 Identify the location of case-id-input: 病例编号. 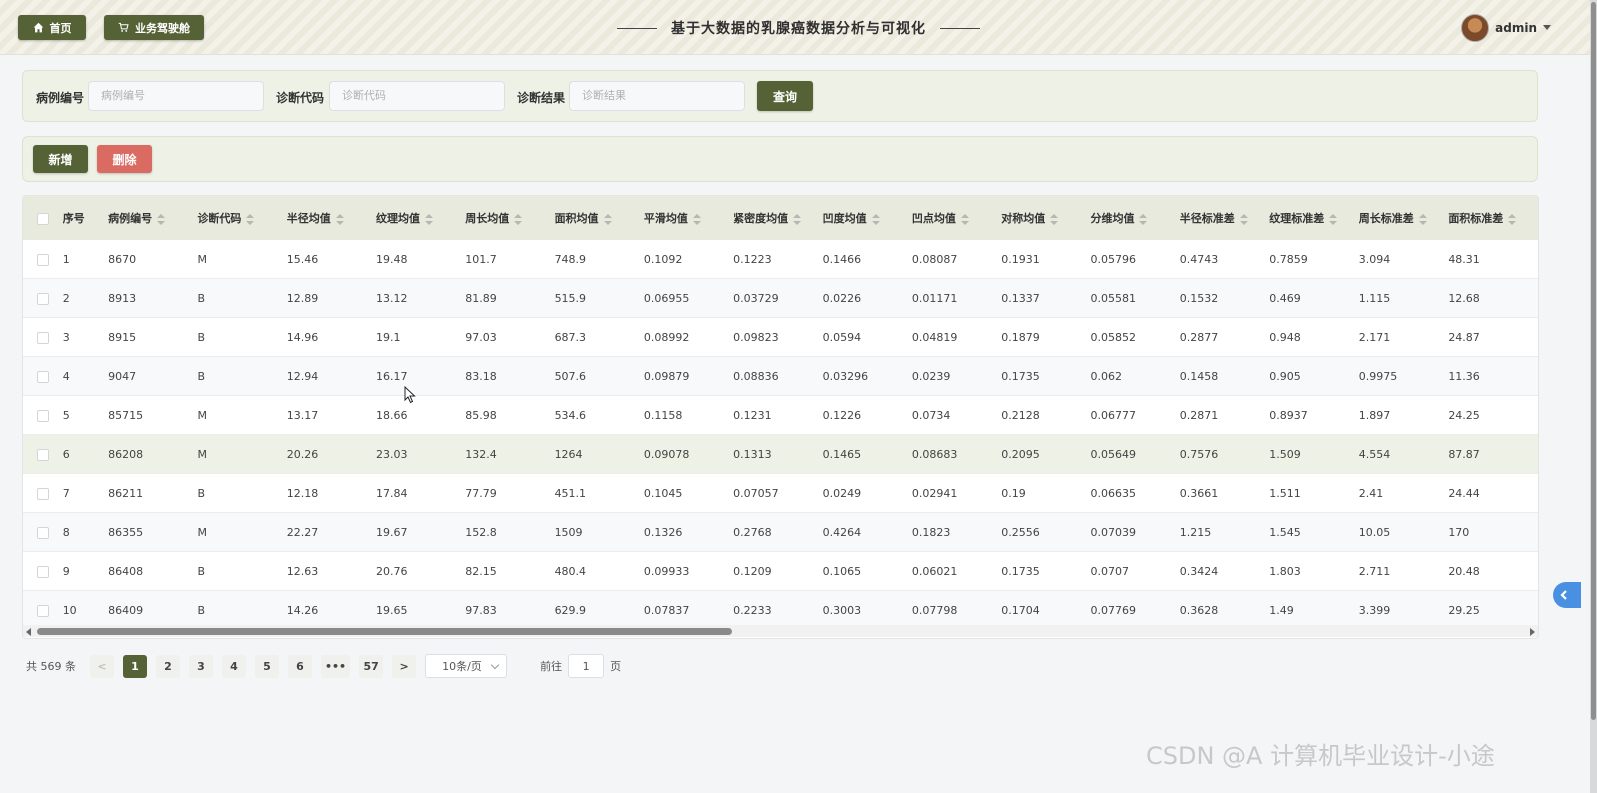
(176, 96).